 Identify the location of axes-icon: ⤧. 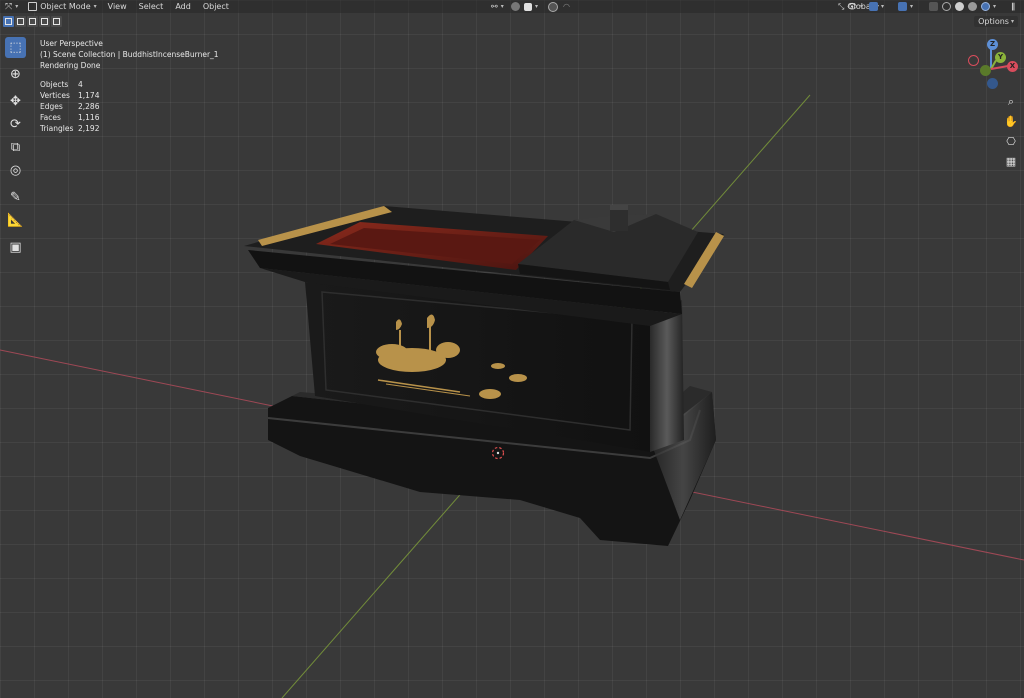
(9, 6).